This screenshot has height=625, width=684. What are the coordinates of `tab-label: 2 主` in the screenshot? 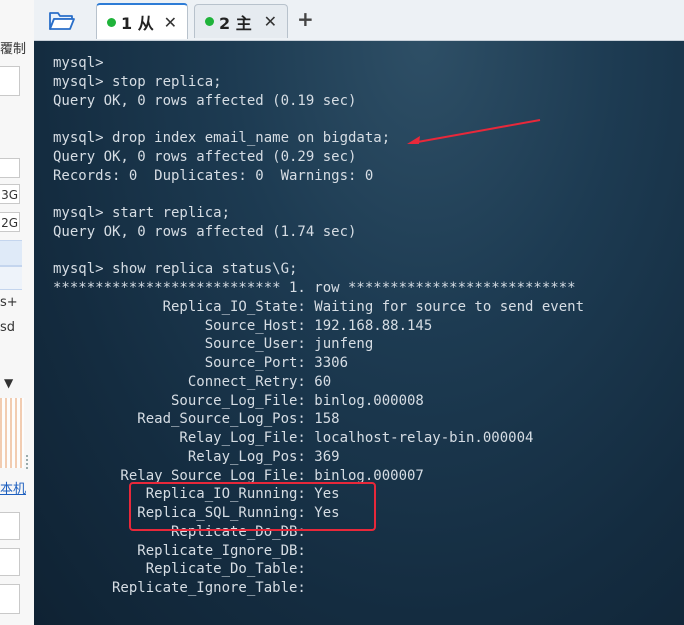 It's located at (235, 23).